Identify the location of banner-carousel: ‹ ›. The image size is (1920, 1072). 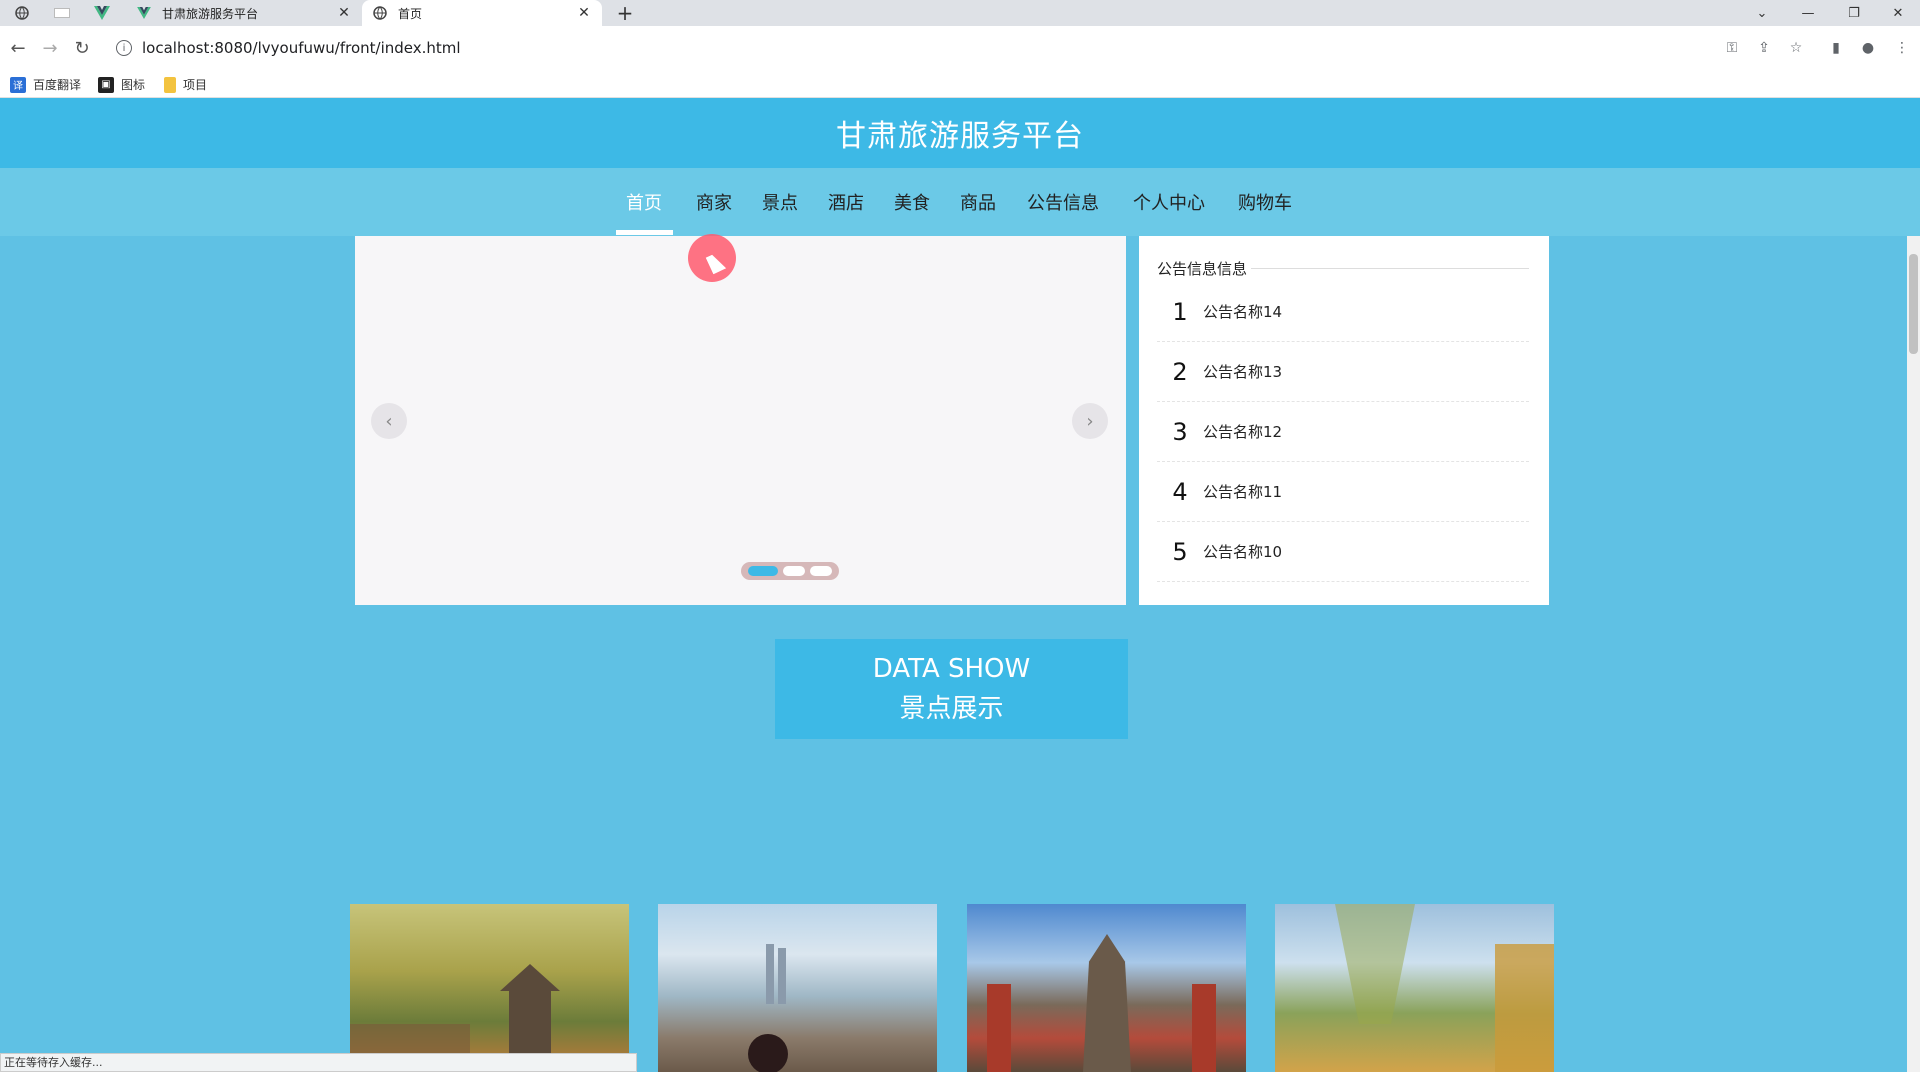
(740, 420).